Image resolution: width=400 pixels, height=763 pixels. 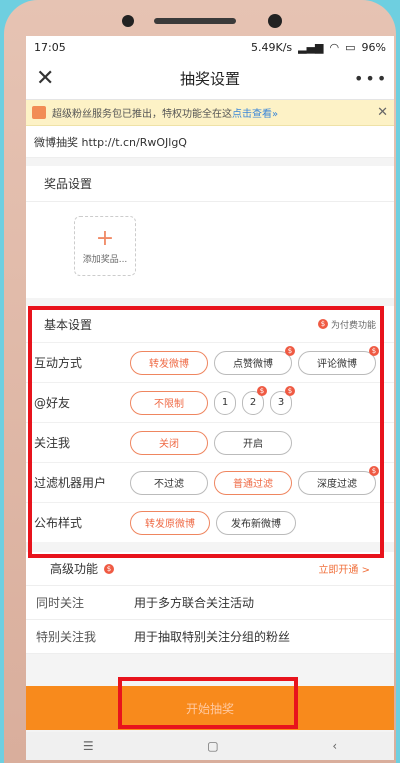 What do you see at coordinates (344, 568) in the screenshot?
I see `open-now-link: 立即开通 >` at bounding box center [344, 568].